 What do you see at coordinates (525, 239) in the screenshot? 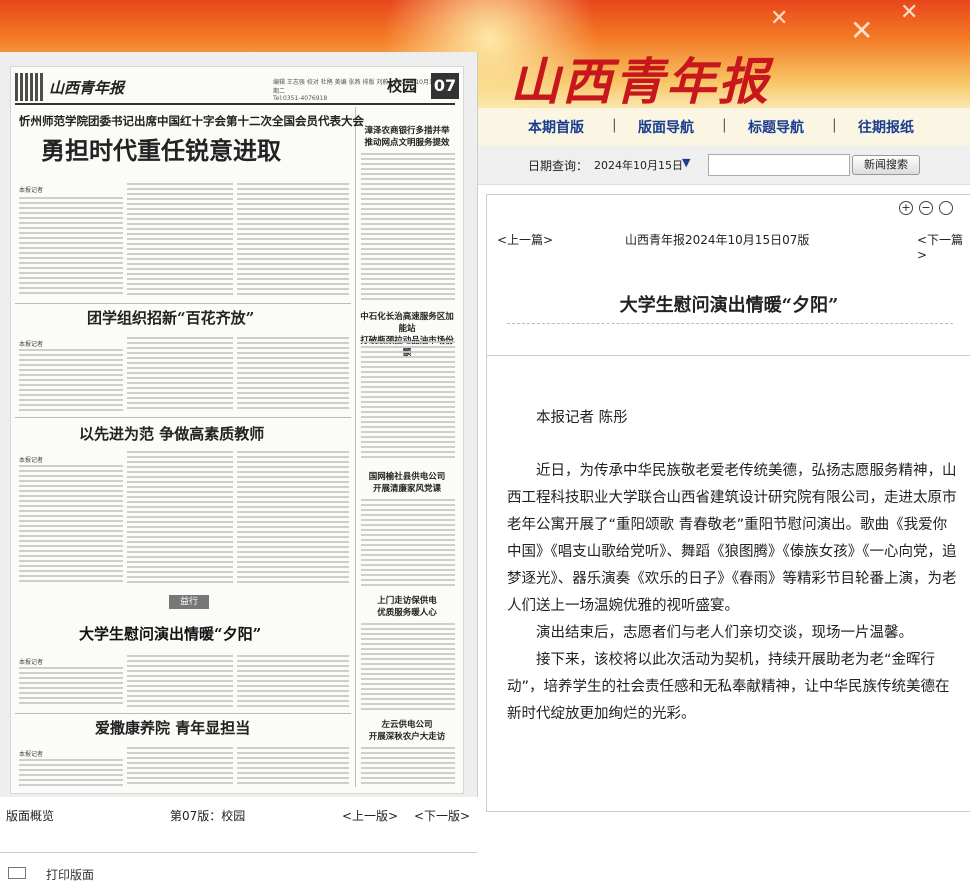
I see `prev-article-link: <上一篇>` at bounding box center [525, 239].